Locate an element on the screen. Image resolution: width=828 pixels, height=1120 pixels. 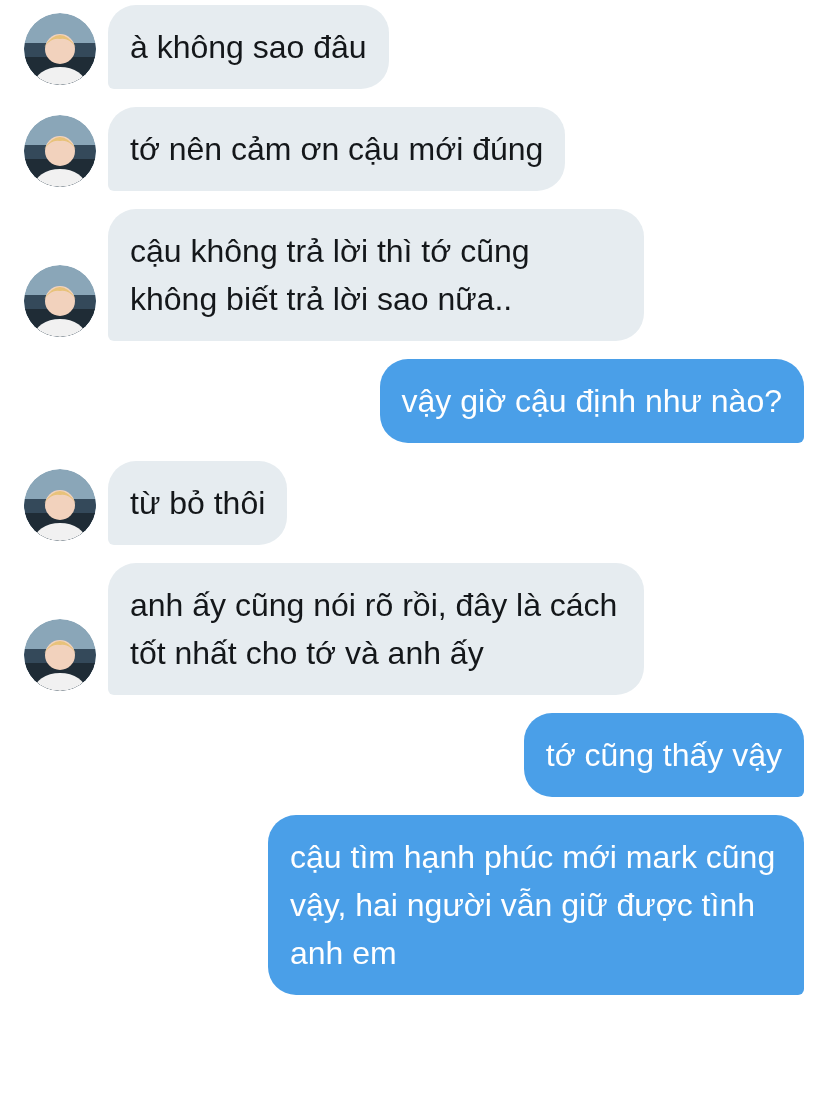
sent-message: tớ cũng thấy vậy is located at coordinates (663, 755).